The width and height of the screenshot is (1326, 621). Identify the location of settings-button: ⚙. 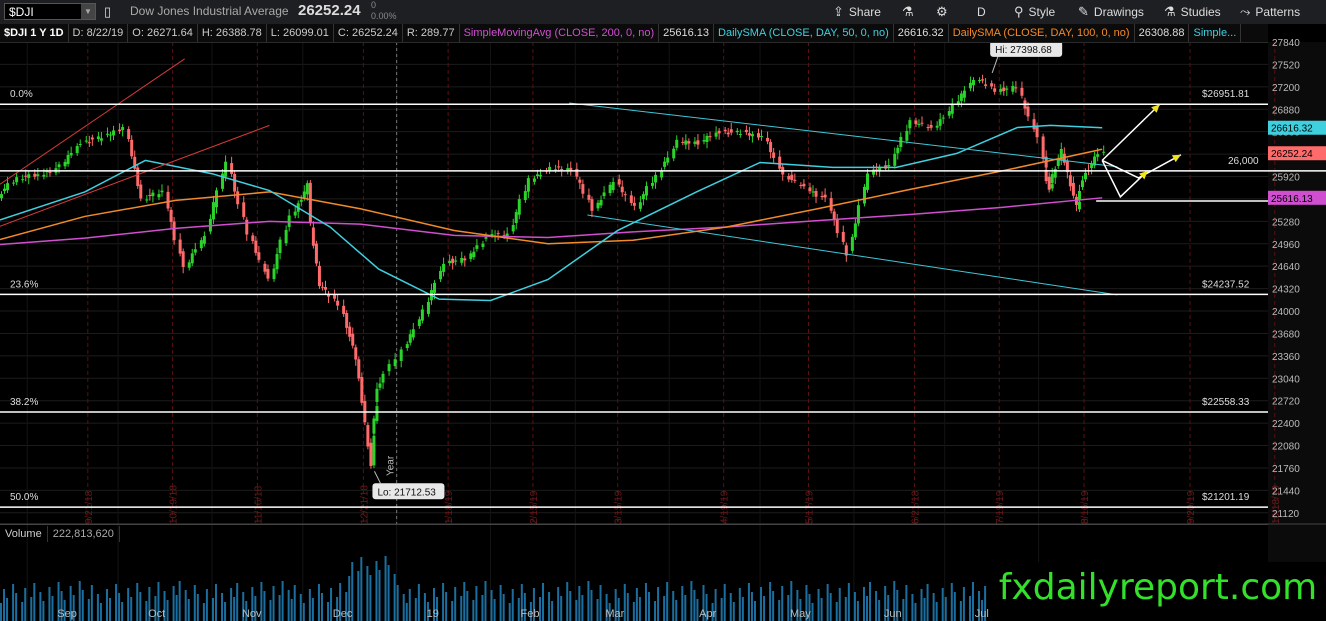
(942, 12).